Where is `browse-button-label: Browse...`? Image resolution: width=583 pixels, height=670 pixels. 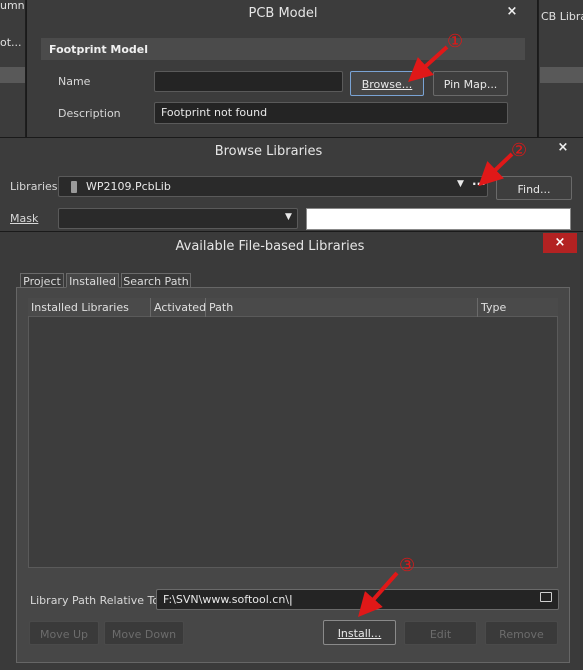 browse-button-label: Browse... is located at coordinates (387, 84).